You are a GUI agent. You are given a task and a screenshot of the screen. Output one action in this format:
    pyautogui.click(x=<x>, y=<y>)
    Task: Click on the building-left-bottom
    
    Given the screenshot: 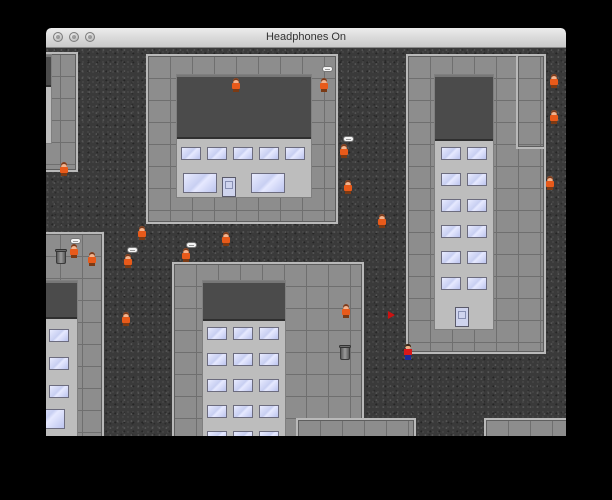 What is the action you would take?
    pyautogui.click(x=62, y=358)
    